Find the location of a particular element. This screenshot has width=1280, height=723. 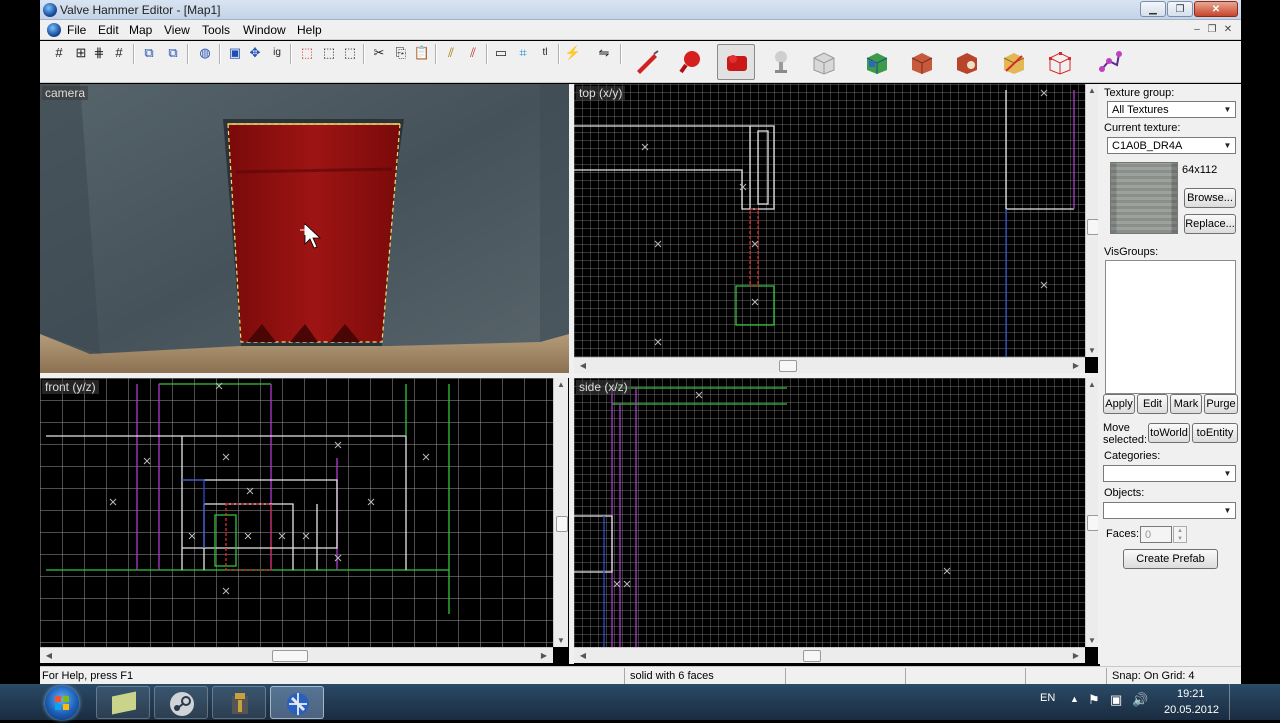

side-viewport: side (x/z) is located at coordinates (829, 512).